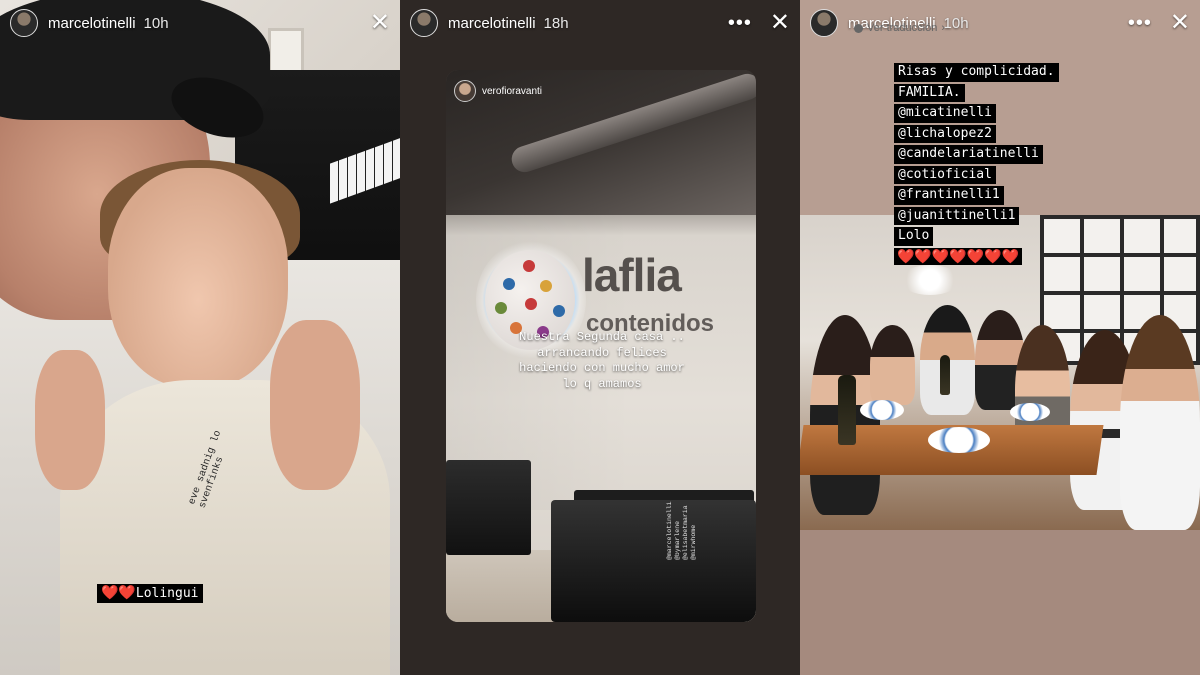 This screenshot has width=1200, height=675. What do you see at coordinates (945, 133) in the screenshot?
I see `mention-tag: @lichalopez2` at bounding box center [945, 133].